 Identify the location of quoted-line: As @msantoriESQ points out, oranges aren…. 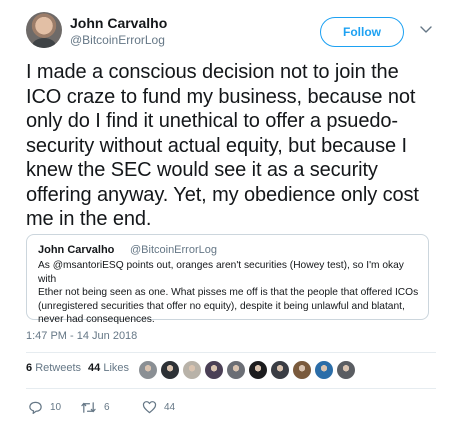
(221, 272).